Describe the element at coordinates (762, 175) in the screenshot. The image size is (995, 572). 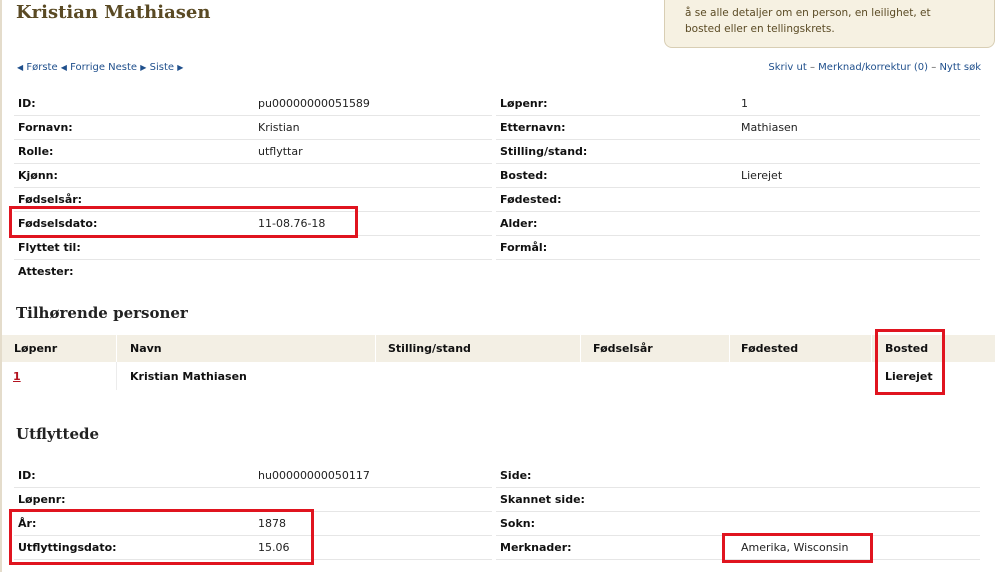
I see `bosted-value: Lierejet` at that location.